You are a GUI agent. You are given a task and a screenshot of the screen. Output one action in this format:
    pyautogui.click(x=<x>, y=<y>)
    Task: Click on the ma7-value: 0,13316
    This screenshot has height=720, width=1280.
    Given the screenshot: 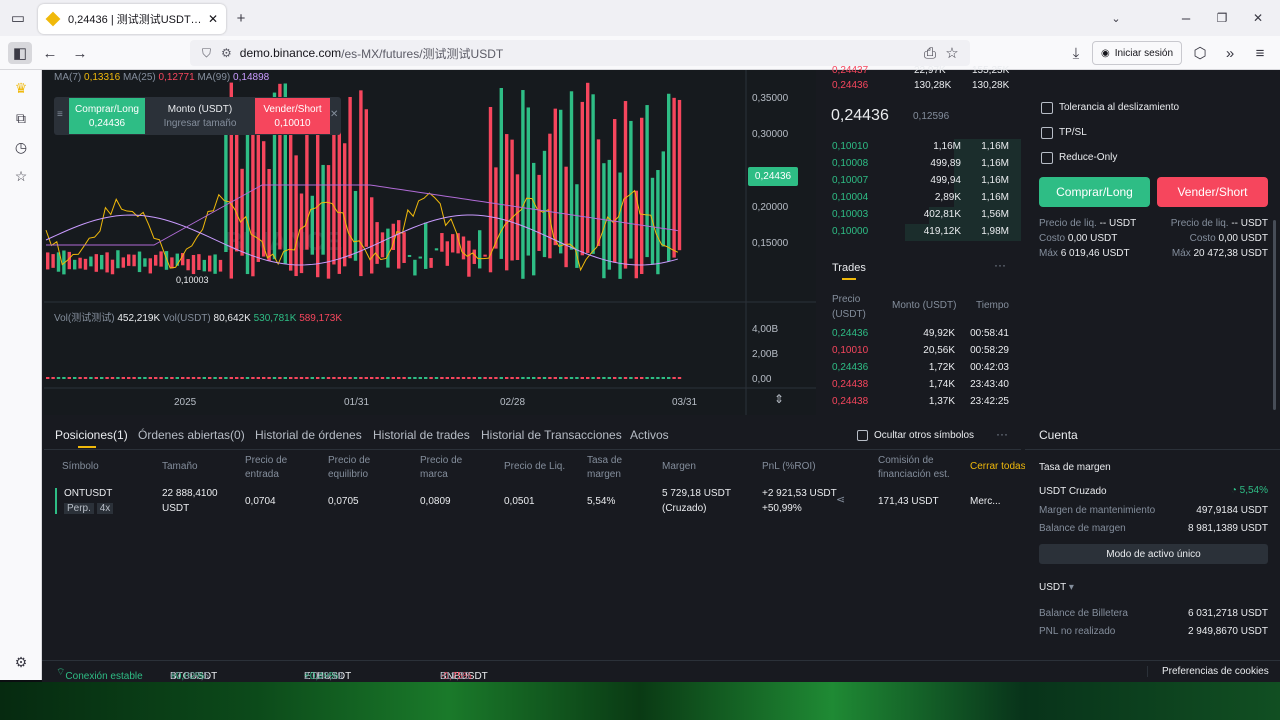 What is the action you would take?
    pyautogui.click(x=102, y=77)
    